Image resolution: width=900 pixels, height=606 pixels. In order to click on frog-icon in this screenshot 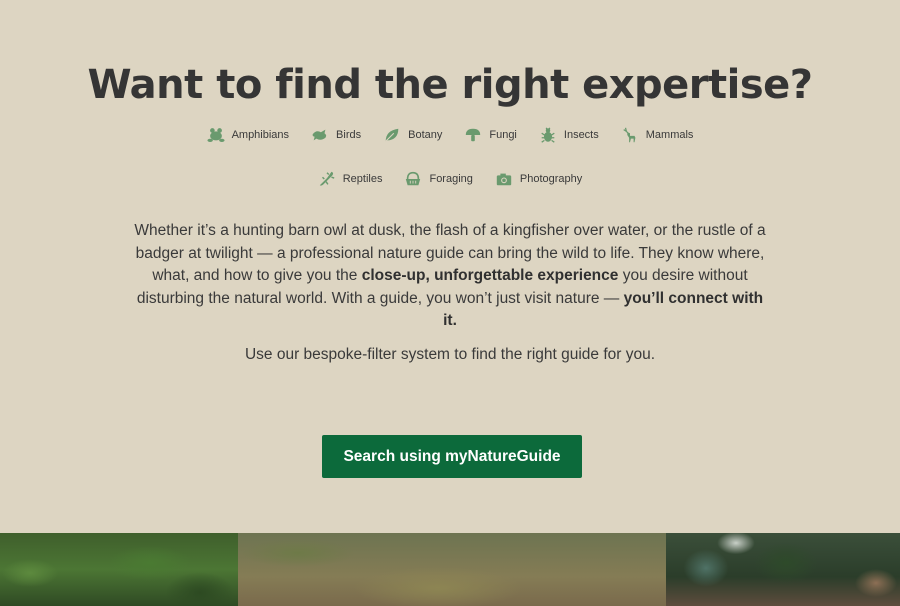, I will do `click(216, 135)`.